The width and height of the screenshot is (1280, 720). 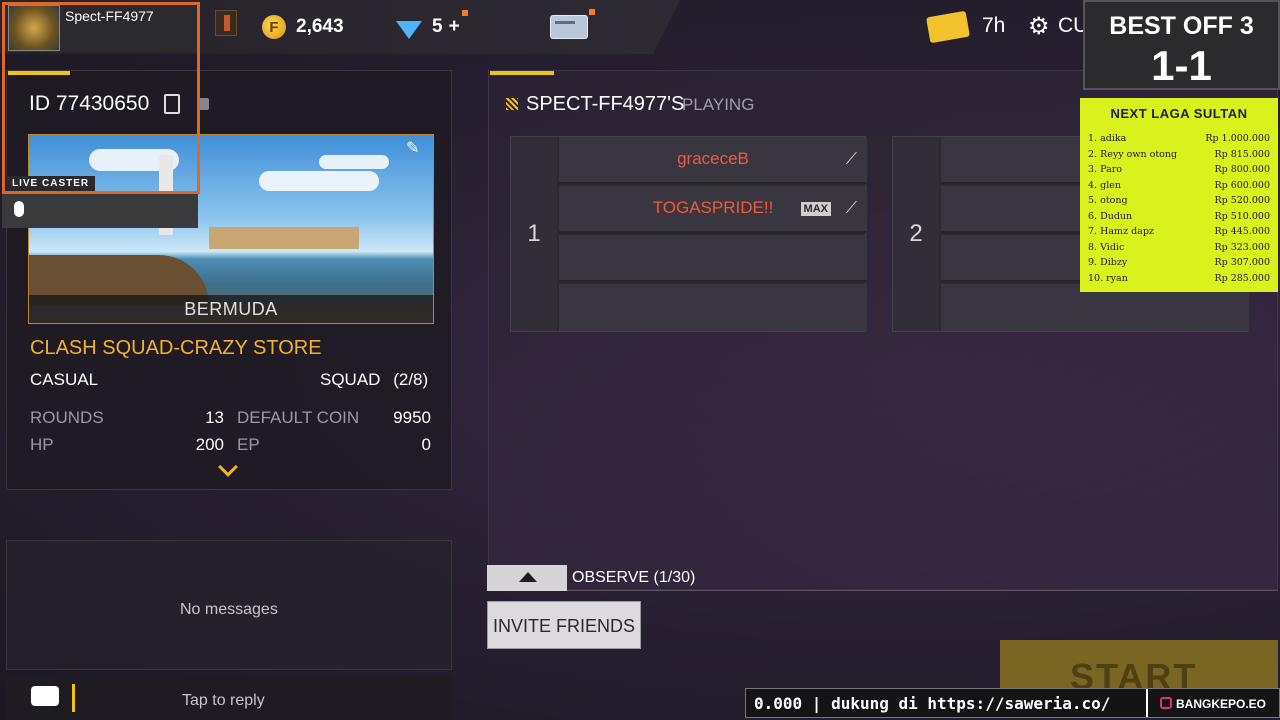 What do you see at coordinates (605, 104) in the screenshot?
I see `lobby-owner-title: SPECT-FF4977'S` at bounding box center [605, 104].